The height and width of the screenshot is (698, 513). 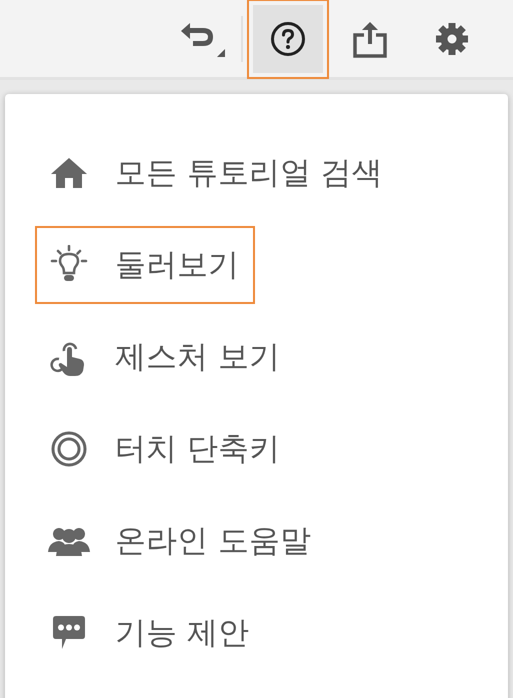 I want to click on menu-item: 모든 튜토리얼 검색, so click(x=217, y=173).